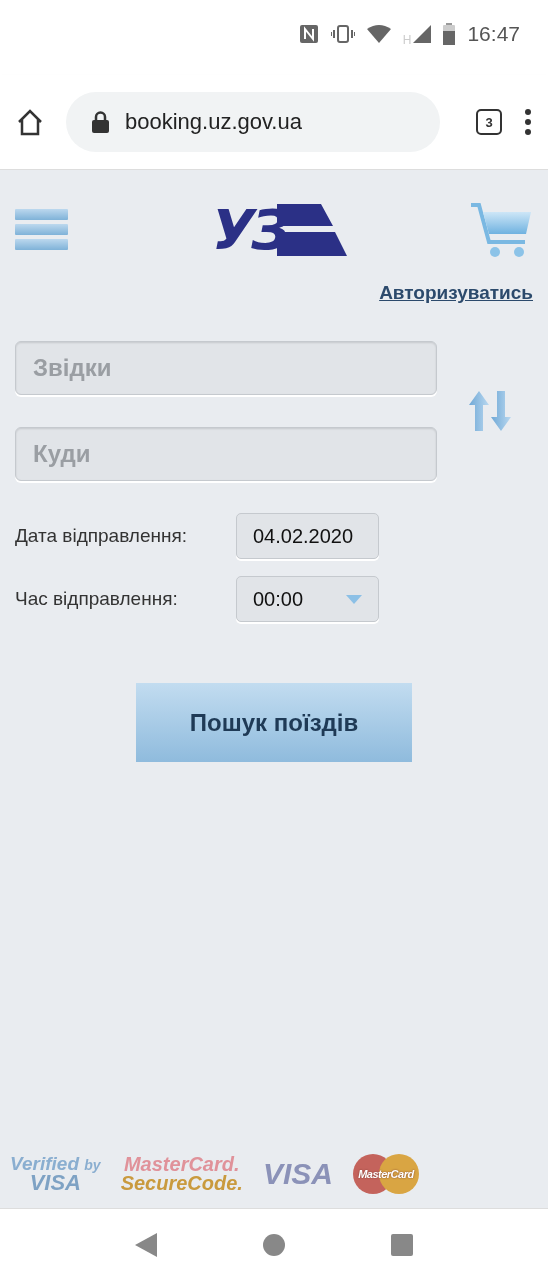 This screenshot has width=548, height=1280. Describe the element at coordinates (213, 122) in the screenshot. I see `url-text: booking.uz.gov.ua` at that location.